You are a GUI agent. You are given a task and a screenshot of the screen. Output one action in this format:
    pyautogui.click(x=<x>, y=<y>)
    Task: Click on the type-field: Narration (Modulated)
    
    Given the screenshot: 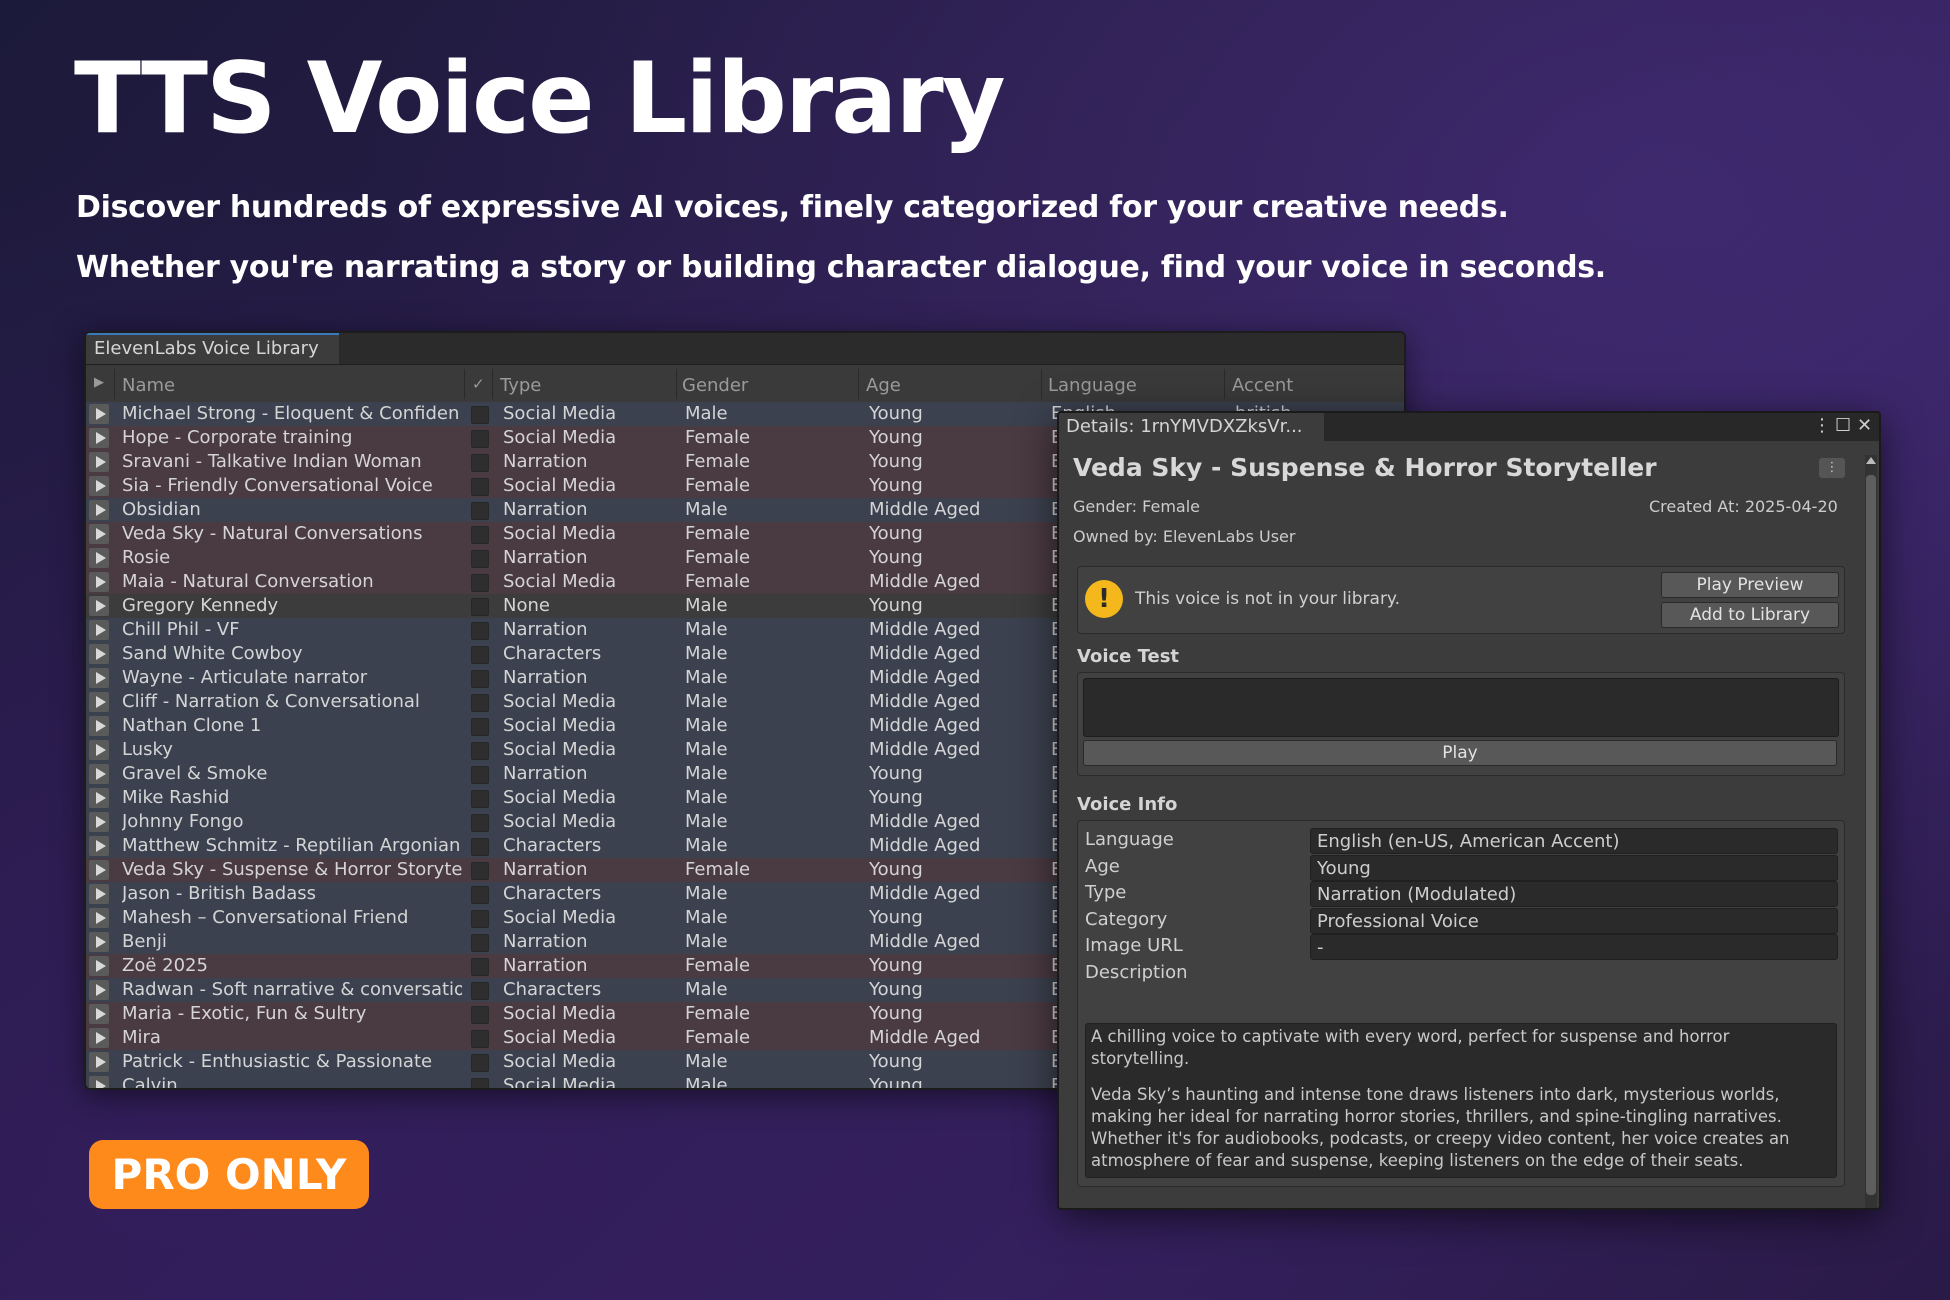 What is the action you would take?
    pyautogui.click(x=1574, y=894)
    